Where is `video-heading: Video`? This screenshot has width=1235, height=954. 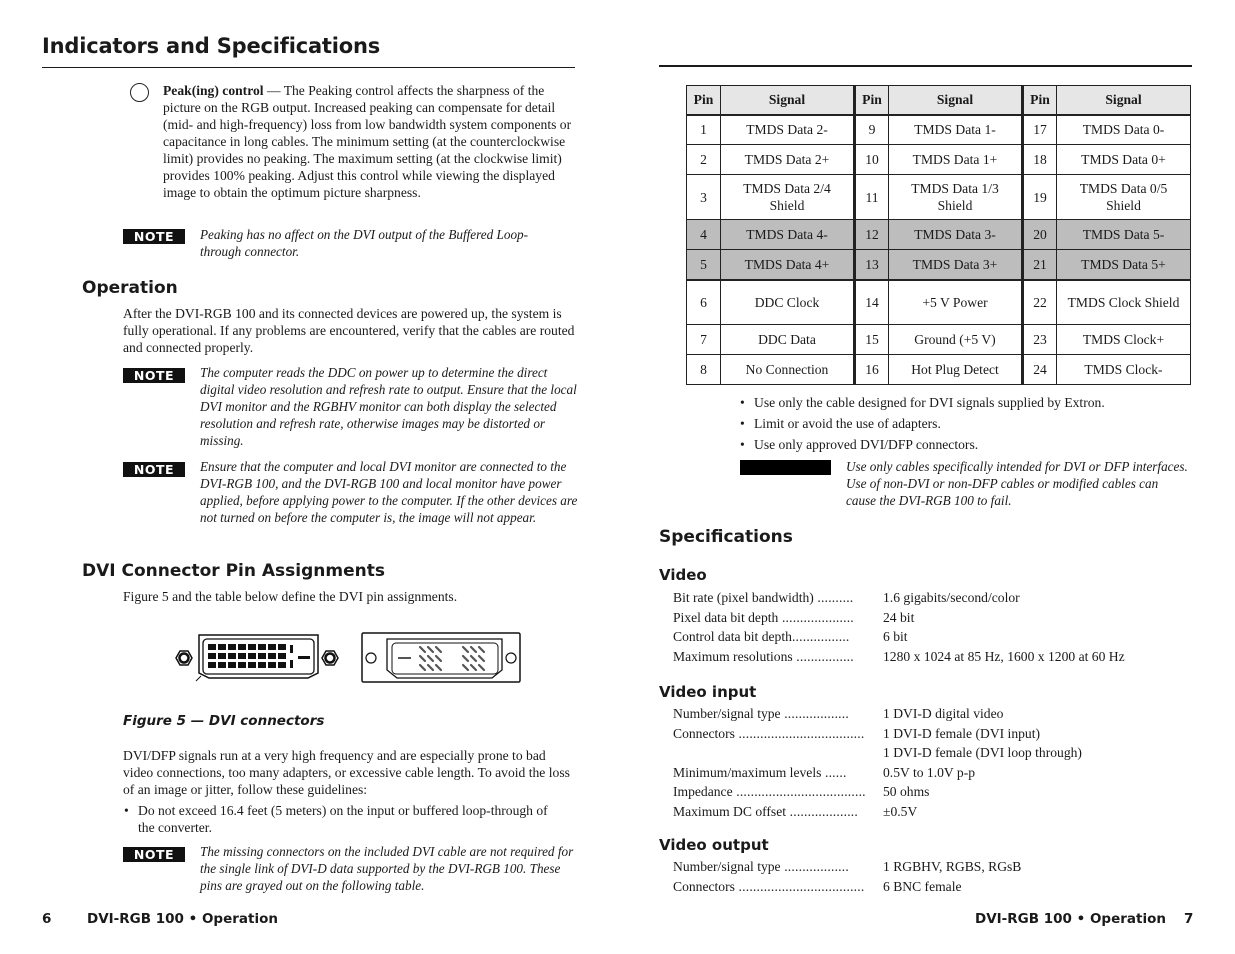 video-heading: Video is located at coordinates (683, 575).